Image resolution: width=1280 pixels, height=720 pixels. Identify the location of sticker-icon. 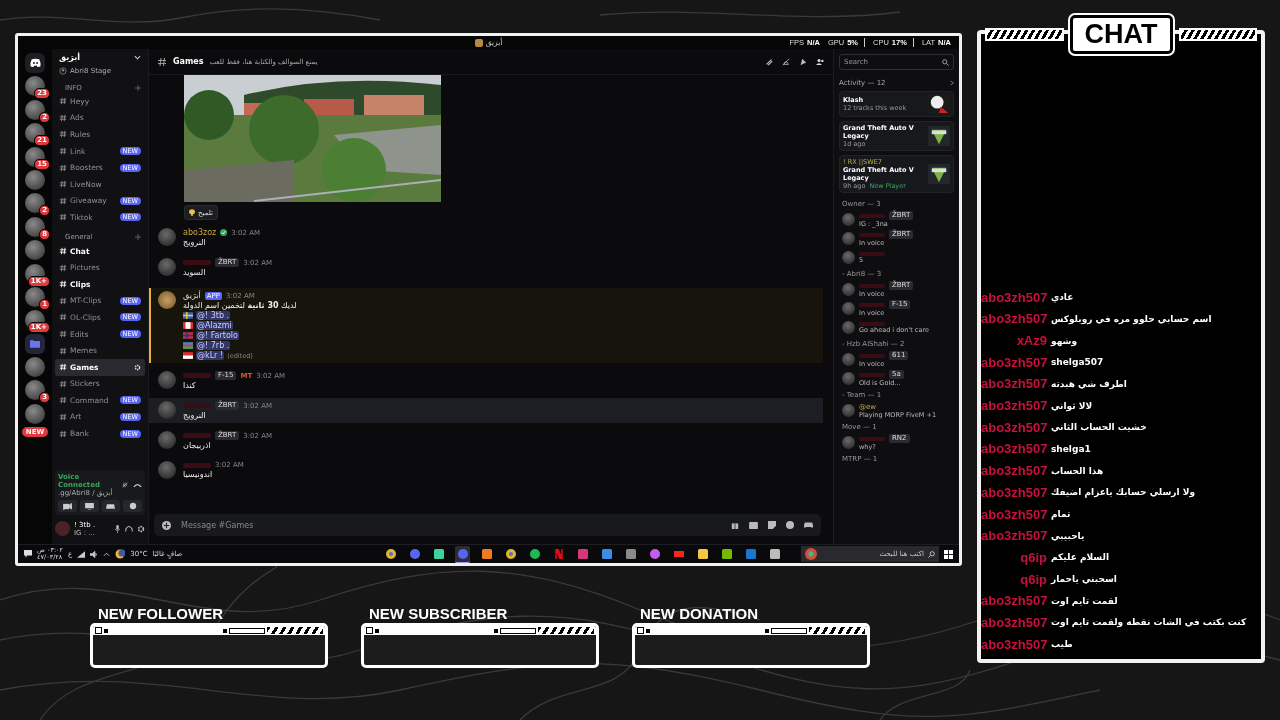
(772, 525).